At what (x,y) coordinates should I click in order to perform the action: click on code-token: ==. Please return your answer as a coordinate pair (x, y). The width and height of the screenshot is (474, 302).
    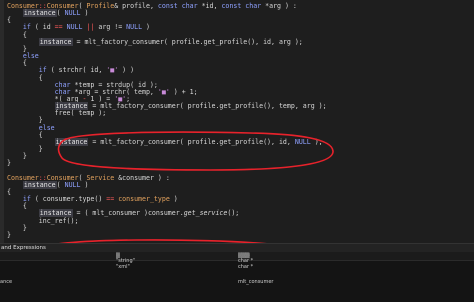
    Looking at the image, I should click on (58, 27).